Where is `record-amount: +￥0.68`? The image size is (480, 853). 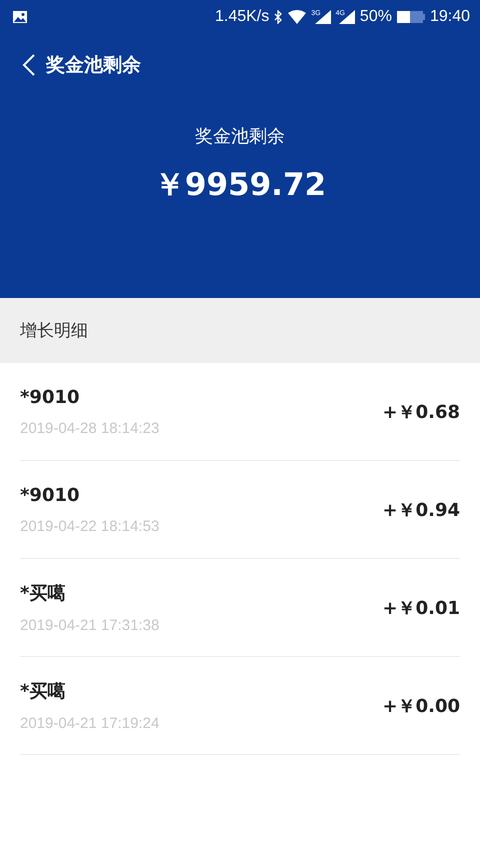 record-amount: +￥0.68 is located at coordinates (421, 412).